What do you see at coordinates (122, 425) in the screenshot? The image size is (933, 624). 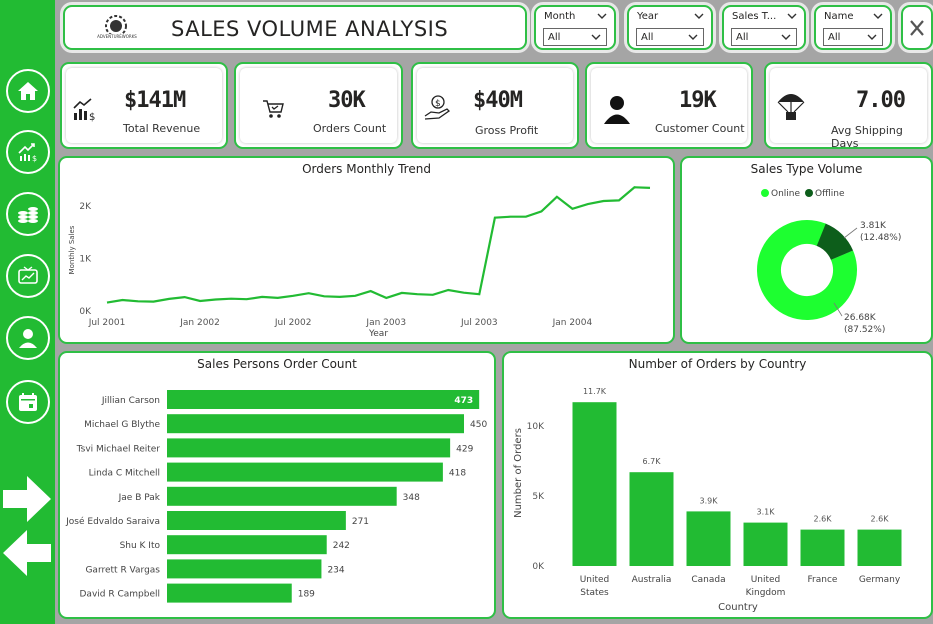 I see `category-label: Michael G Blythe` at bounding box center [122, 425].